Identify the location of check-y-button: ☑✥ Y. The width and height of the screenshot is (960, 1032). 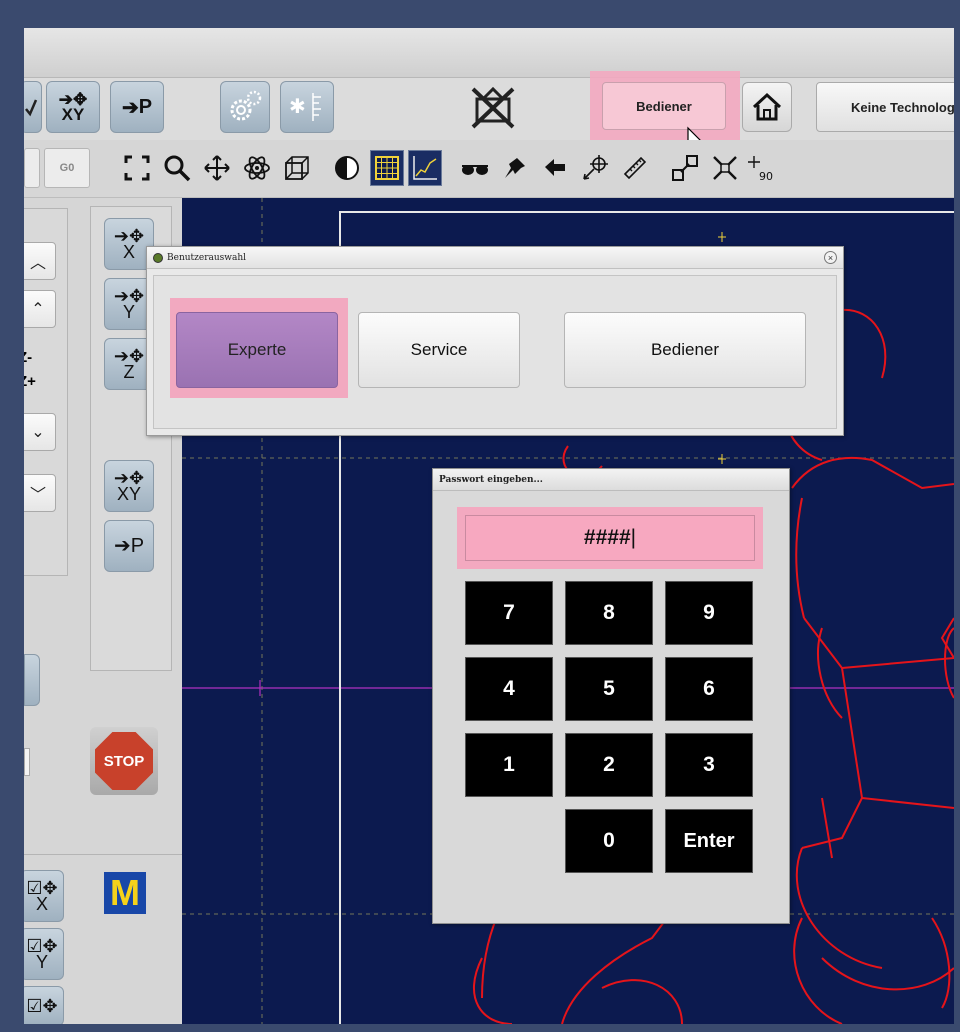
(44, 954).